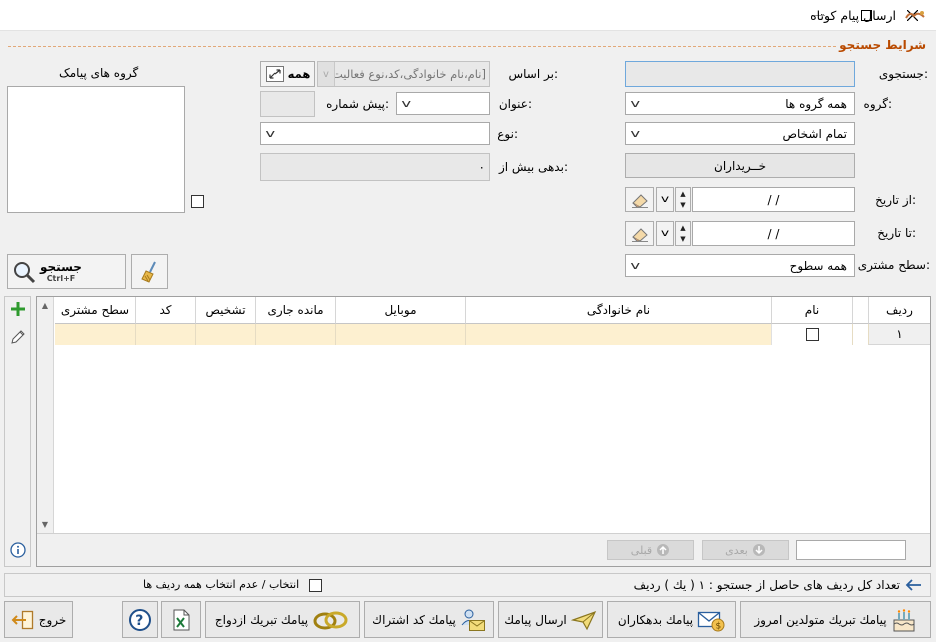 Image resolution: width=936 pixels, height=642 pixels. I want to click on customer-level-label: سطح مشتری:, so click(893, 265).